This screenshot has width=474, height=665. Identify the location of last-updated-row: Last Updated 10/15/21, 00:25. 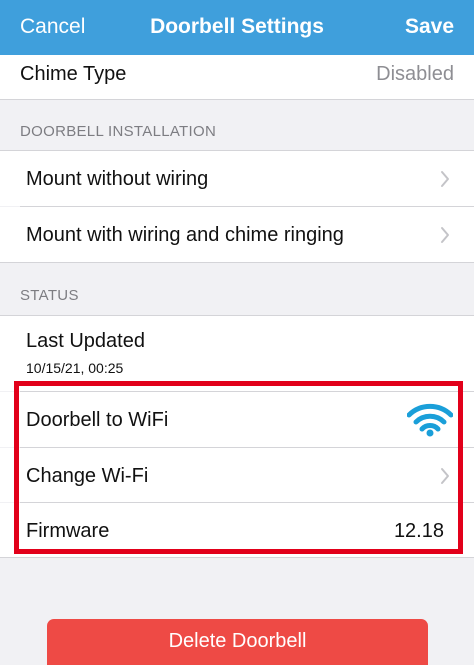
(237, 353).